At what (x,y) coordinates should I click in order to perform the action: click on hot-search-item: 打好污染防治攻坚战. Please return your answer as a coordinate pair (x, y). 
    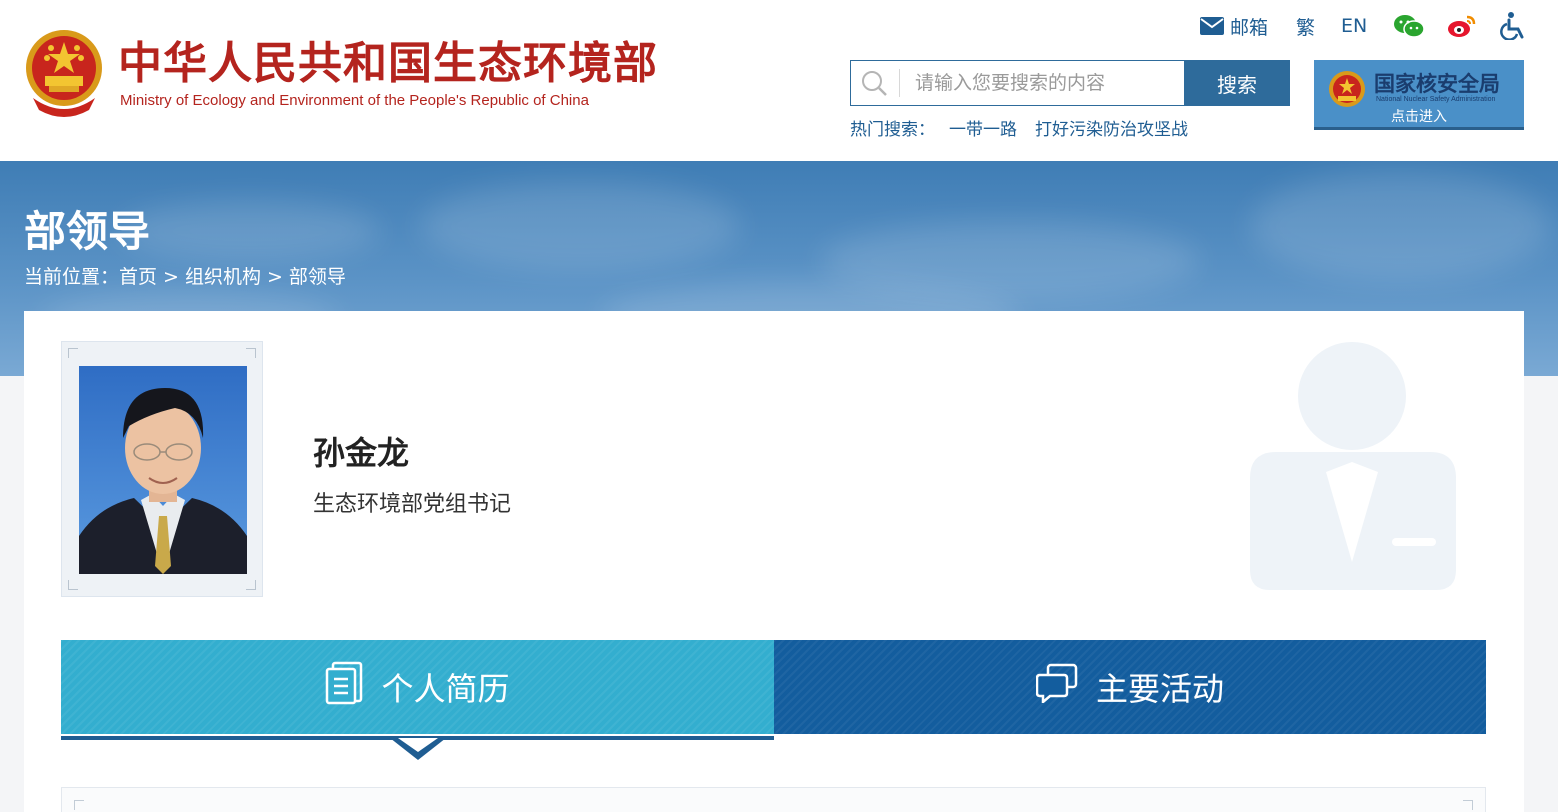
    Looking at the image, I should click on (1111, 130).